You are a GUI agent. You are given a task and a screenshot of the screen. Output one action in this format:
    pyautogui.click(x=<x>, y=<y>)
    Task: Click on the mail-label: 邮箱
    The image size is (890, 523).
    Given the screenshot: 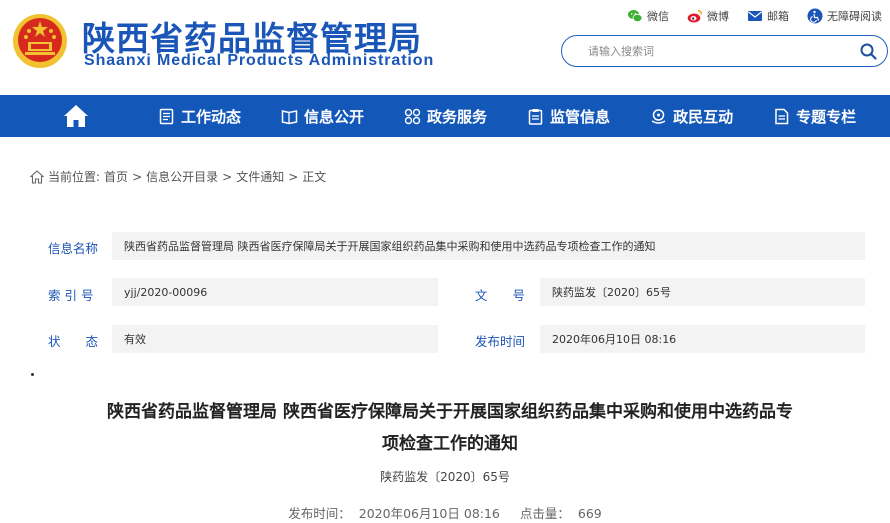 What is the action you would take?
    pyautogui.click(x=778, y=16)
    